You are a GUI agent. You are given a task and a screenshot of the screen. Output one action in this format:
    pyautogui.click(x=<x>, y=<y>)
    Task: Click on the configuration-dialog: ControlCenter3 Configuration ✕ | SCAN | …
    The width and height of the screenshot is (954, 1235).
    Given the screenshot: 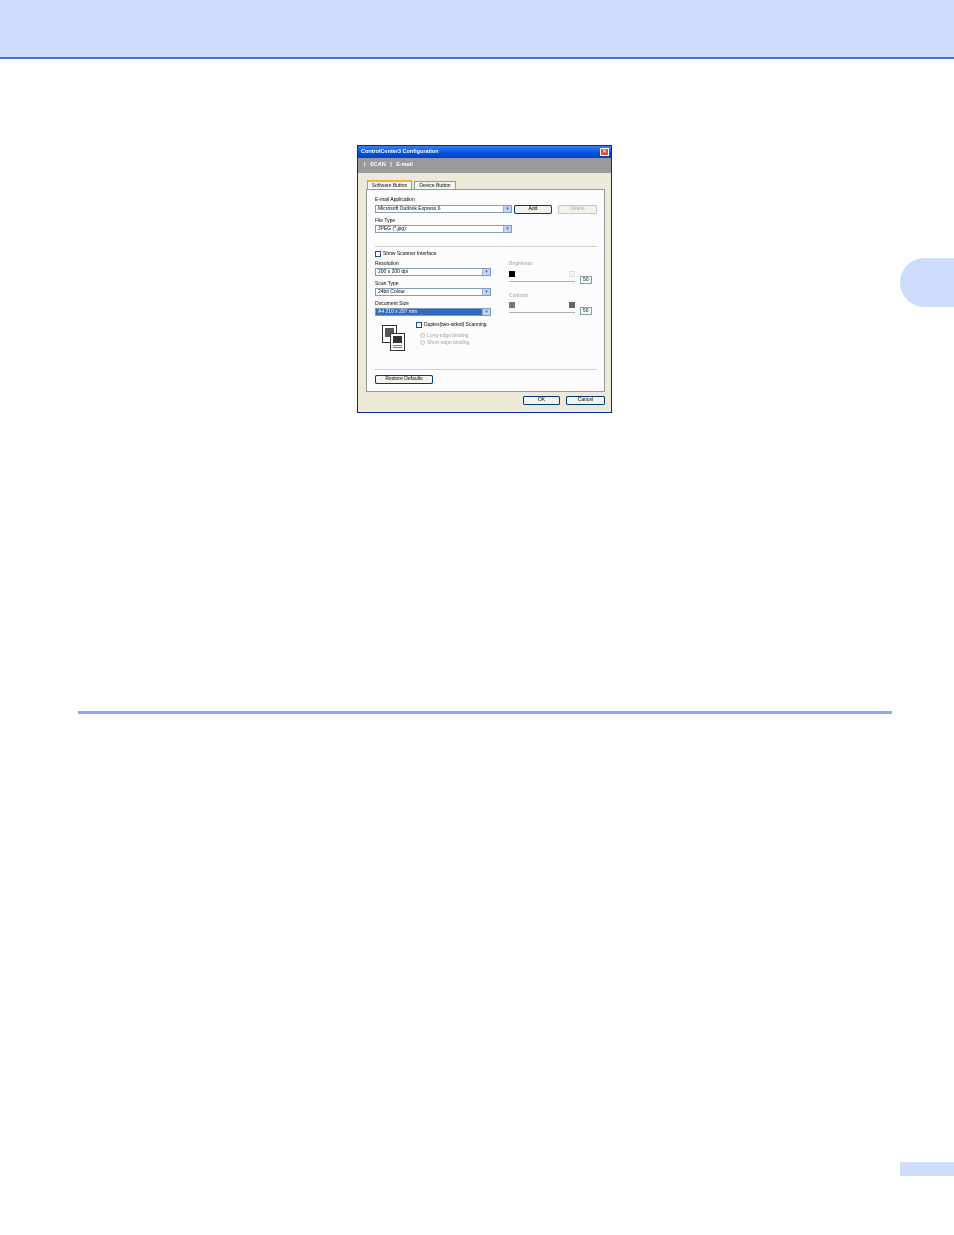 What is the action you would take?
    pyautogui.click(x=484, y=279)
    